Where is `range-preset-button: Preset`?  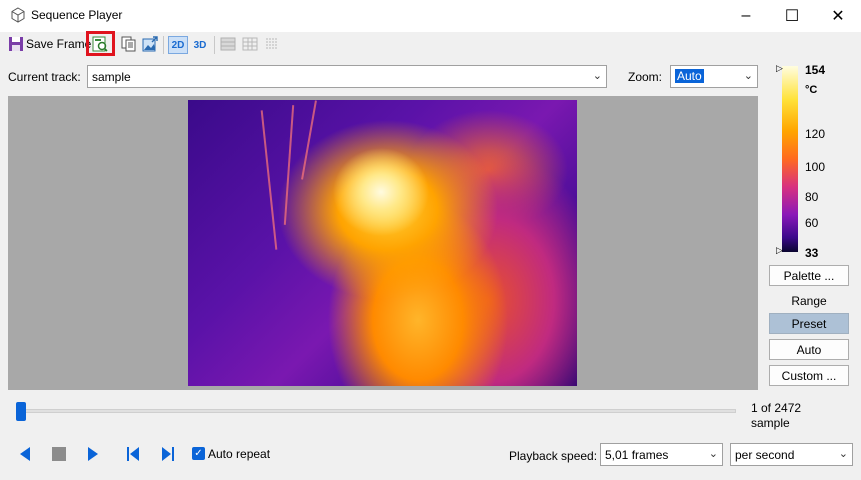 range-preset-button: Preset is located at coordinates (809, 323).